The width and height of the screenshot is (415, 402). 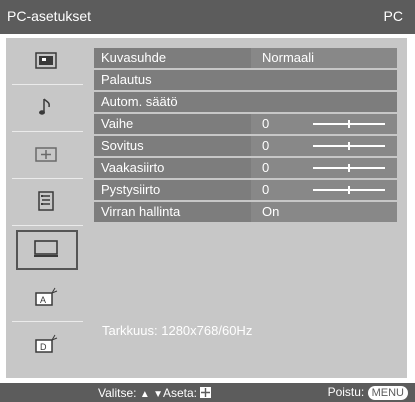 I want to click on menu-row-virran-hallinta: Virran hallinta On, so click(x=245, y=212).